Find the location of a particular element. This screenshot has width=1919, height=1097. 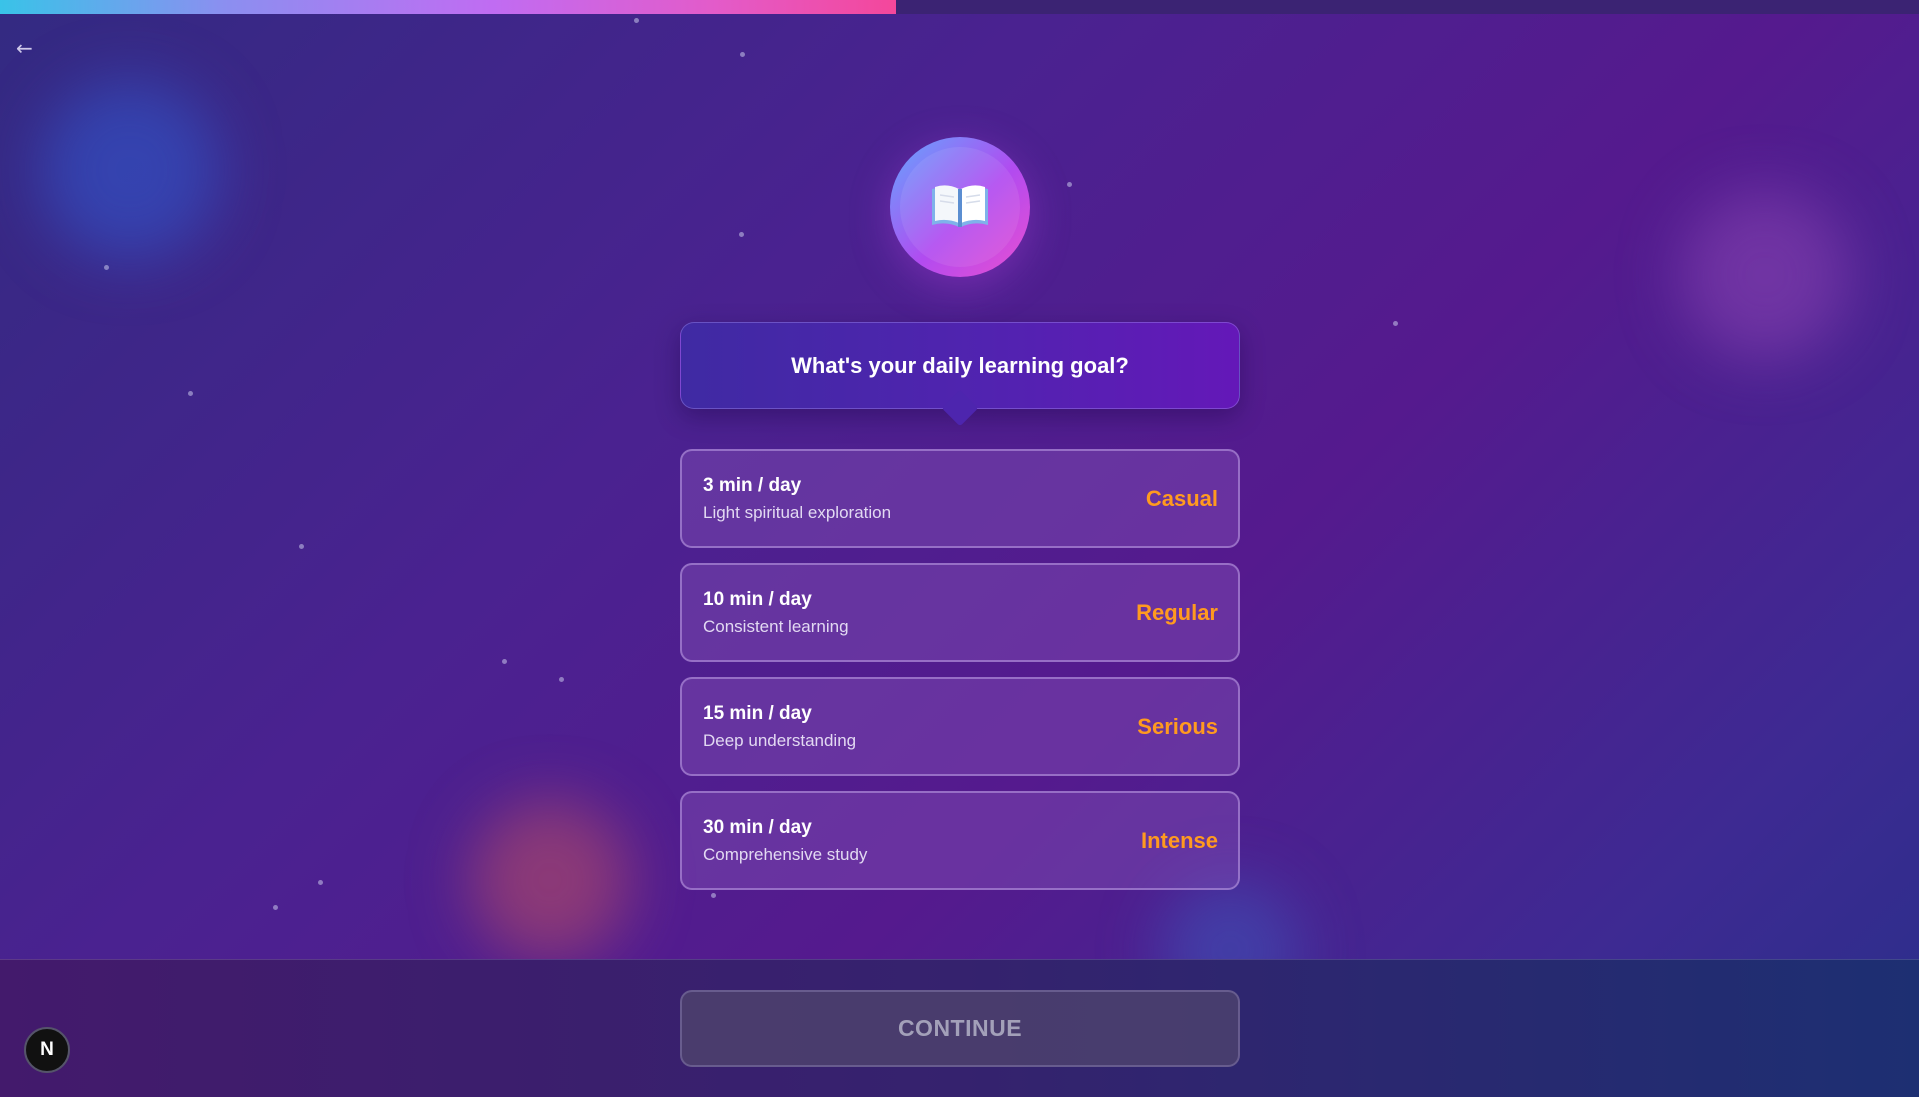

option-subtitle: Comprehensive study is located at coordinates (785, 854).